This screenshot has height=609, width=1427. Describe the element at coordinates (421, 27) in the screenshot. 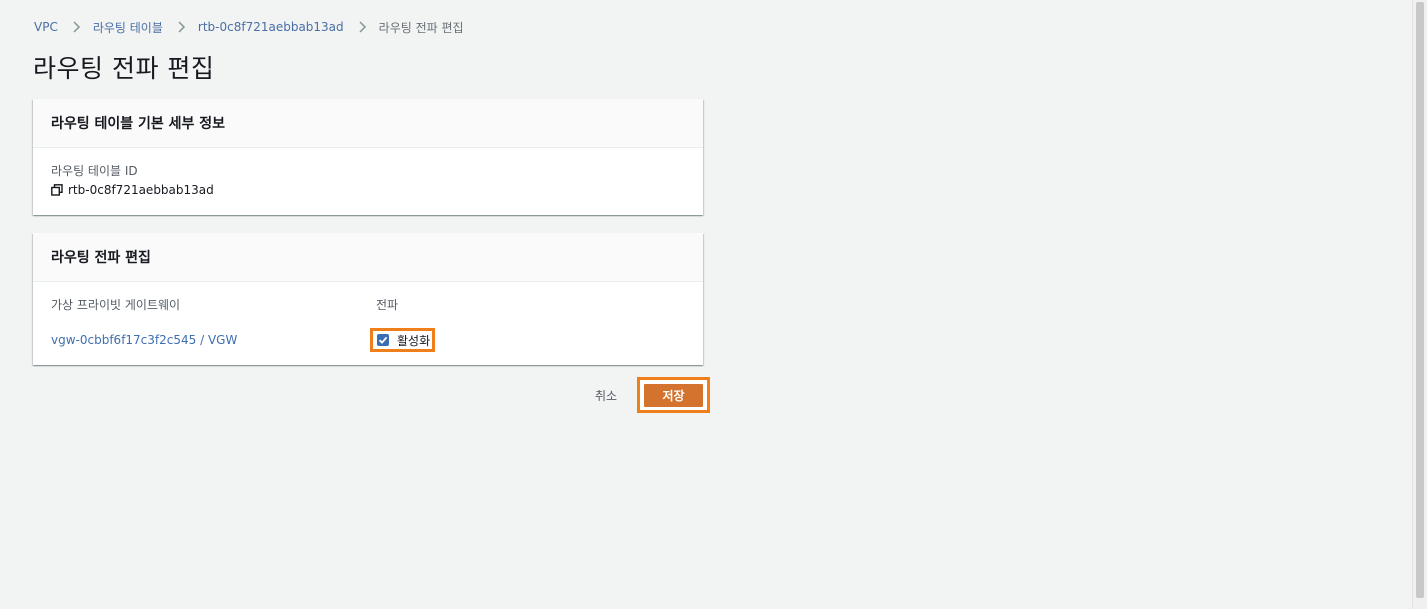

I see `breadcrumb-current: 라우팅 전파 편집` at that location.